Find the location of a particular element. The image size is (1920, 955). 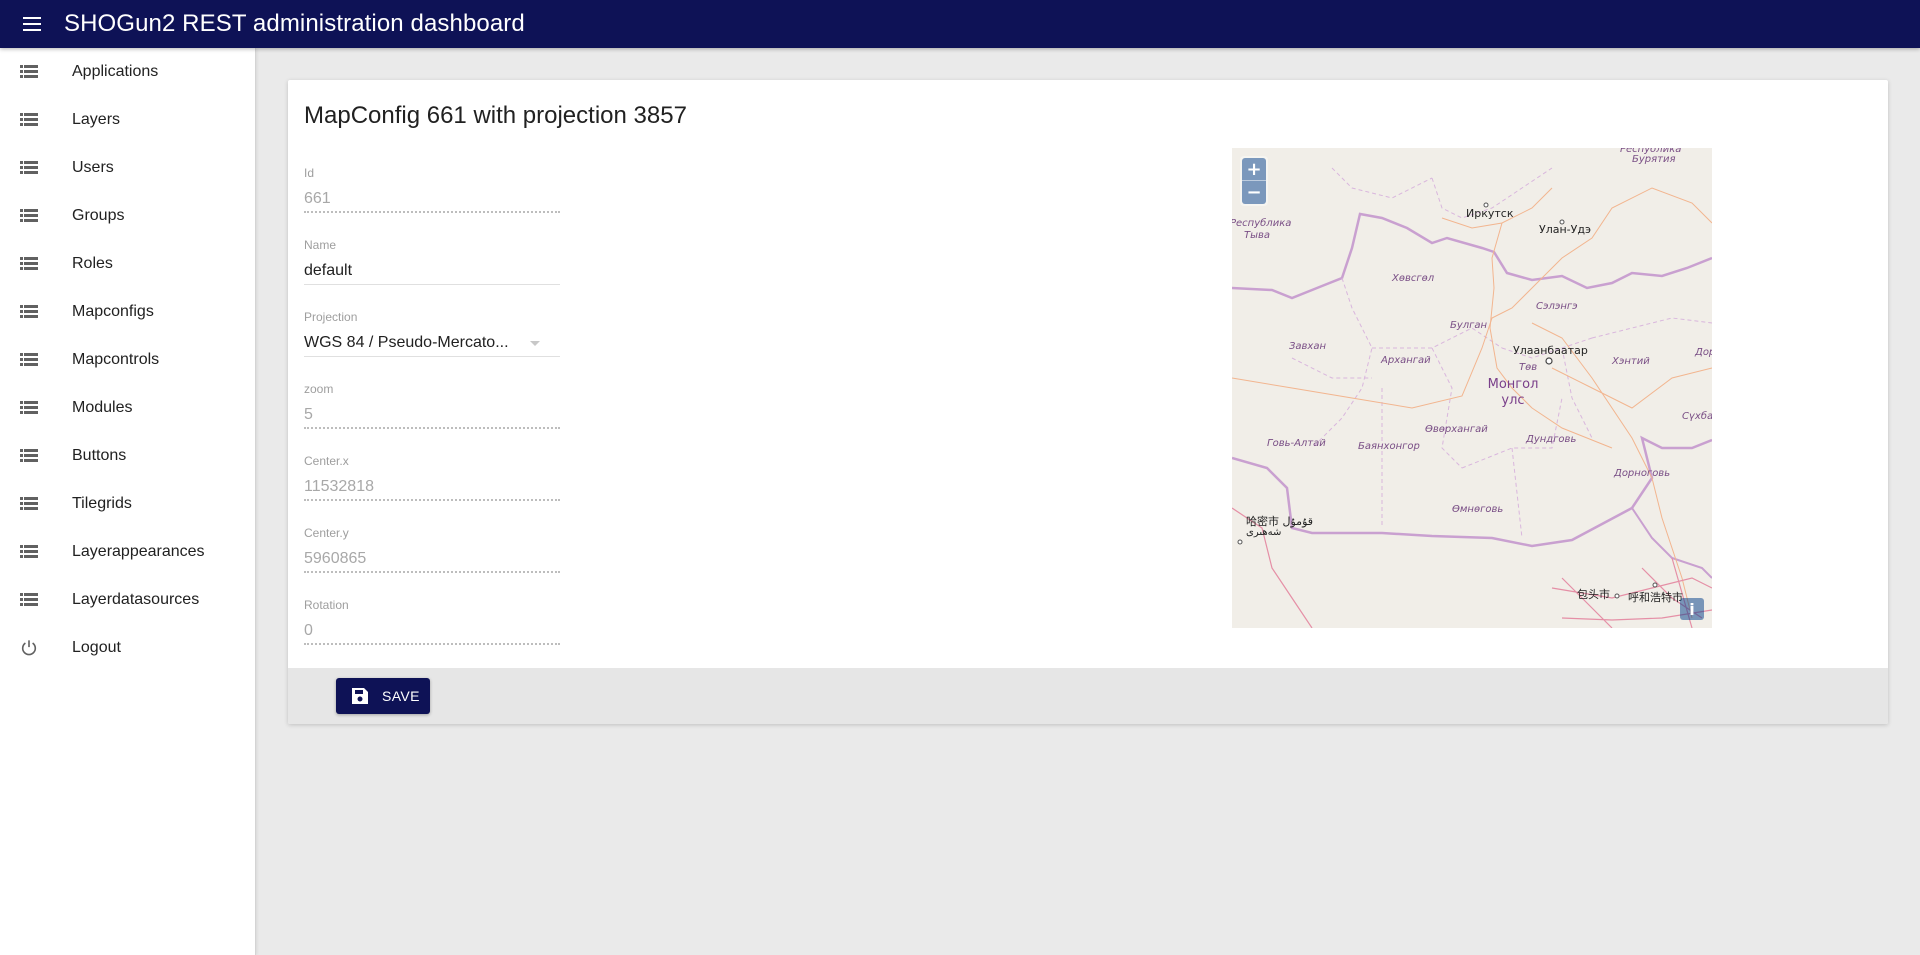

center-x-value: 11532818 is located at coordinates (339, 486).